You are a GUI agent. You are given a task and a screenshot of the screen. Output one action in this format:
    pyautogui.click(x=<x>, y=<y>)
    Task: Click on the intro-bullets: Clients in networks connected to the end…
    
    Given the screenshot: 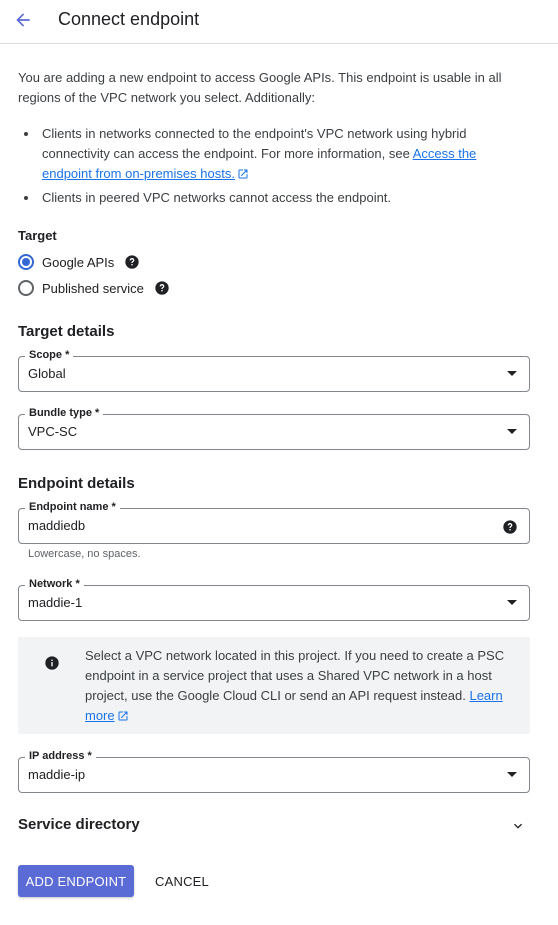 What is the action you would take?
    pyautogui.click(x=268, y=168)
    